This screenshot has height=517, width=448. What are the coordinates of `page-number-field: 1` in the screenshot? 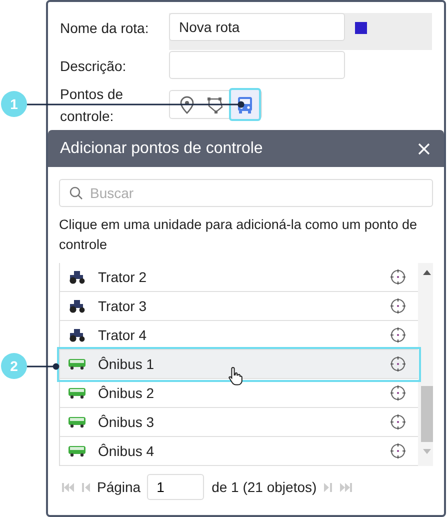 It's located at (175, 487).